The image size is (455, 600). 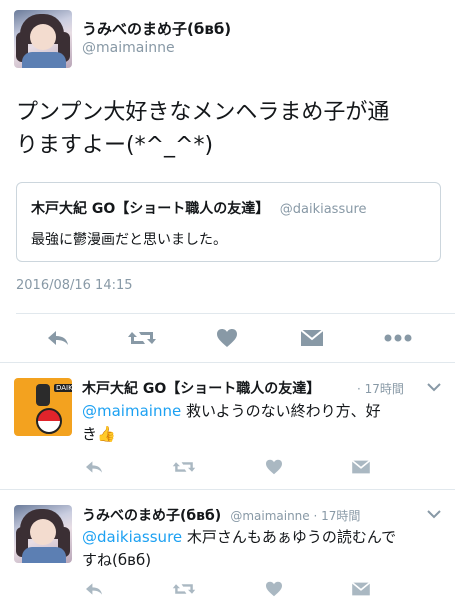 I want to click on main-display-name: うみべのまめ子(бвб), so click(x=156, y=28).